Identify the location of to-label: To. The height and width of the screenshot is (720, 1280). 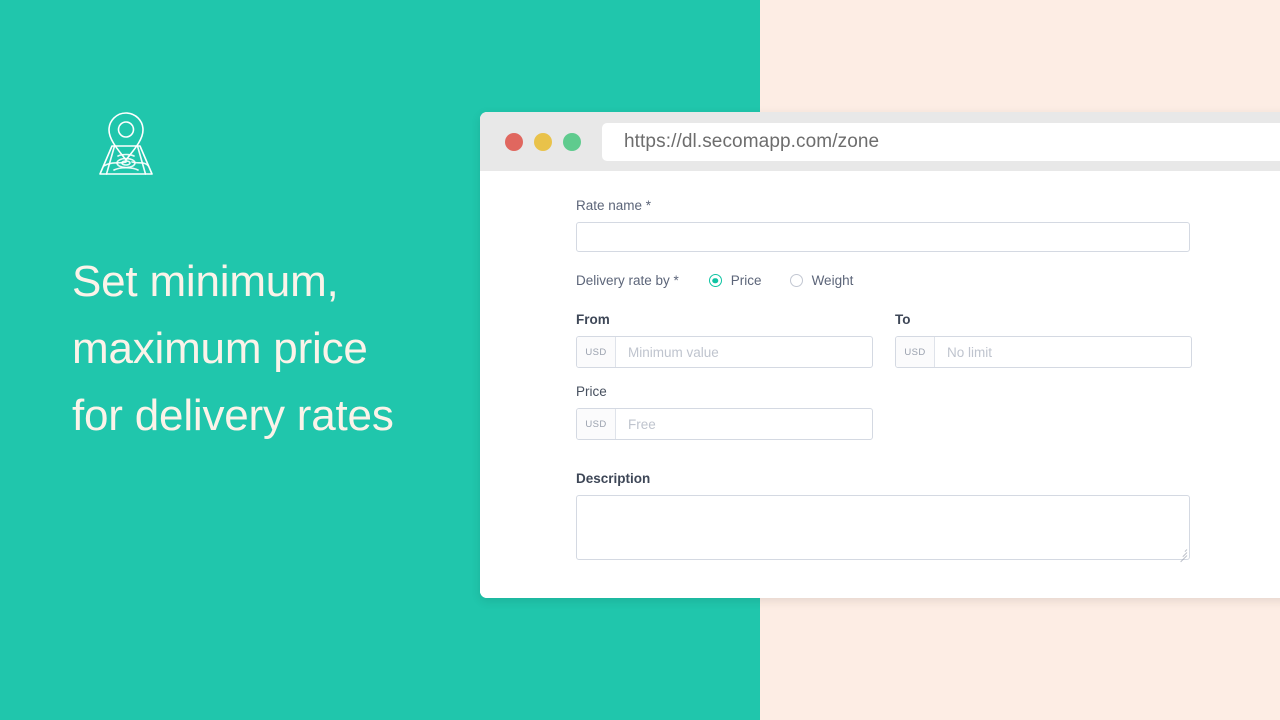
(903, 319).